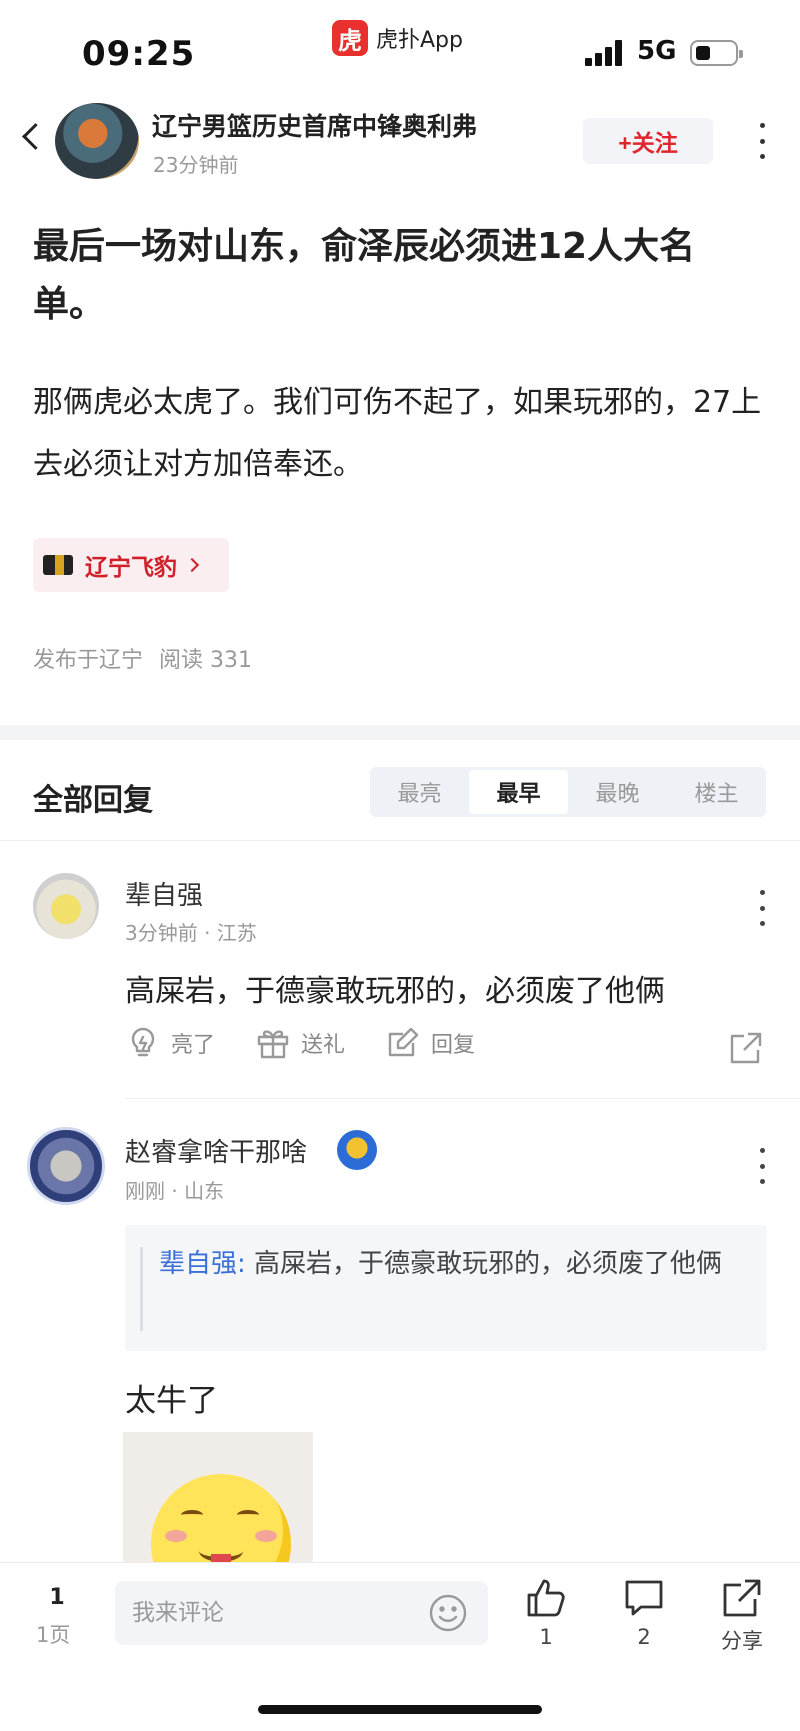 The height and width of the screenshot is (1731, 800). Describe the element at coordinates (448, 1613) in the screenshot. I see `smiley-icon` at that location.